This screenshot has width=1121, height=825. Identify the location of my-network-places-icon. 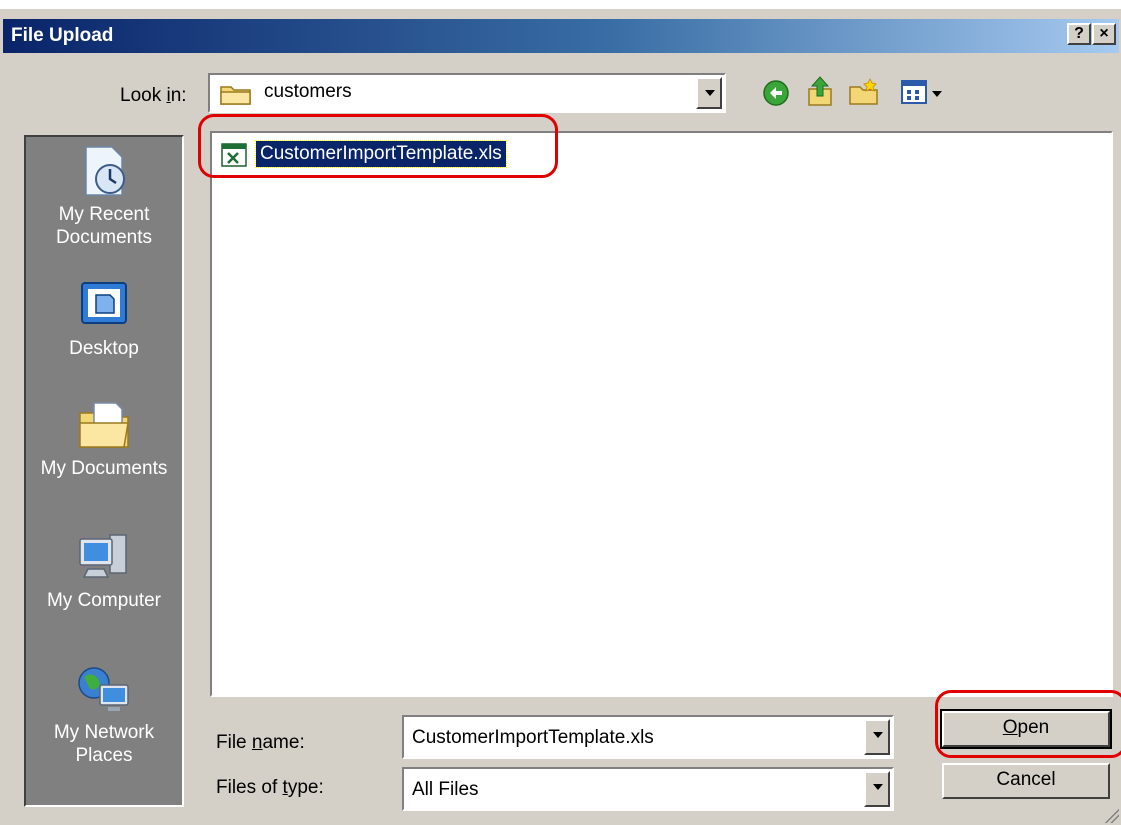
(103, 689).